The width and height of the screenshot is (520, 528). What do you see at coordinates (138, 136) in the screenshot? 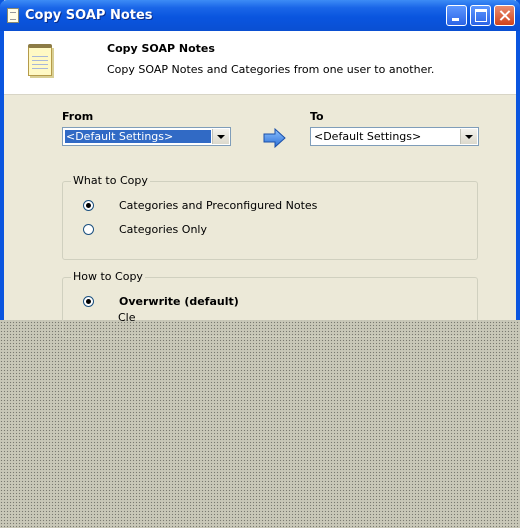
I see `from-combobox-value: <Default Settings>` at bounding box center [138, 136].